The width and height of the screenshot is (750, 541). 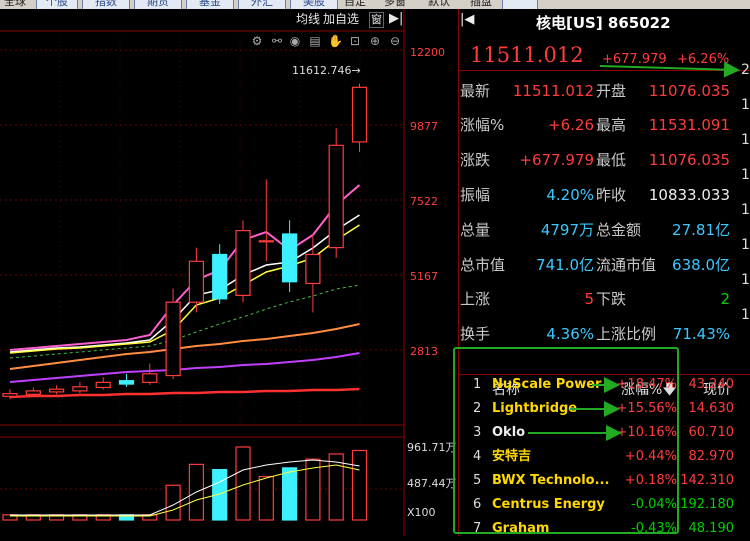 I want to click on stat-value: 741.0亿, so click(x=565, y=265).